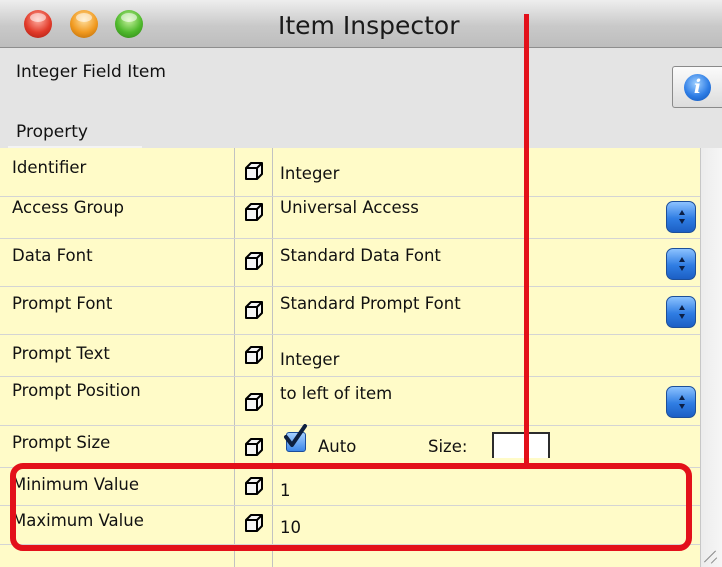 This screenshot has height=567, width=722. What do you see at coordinates (521, 445) in the screenshot?
I see `size-input` at bounding box center [521, 445].